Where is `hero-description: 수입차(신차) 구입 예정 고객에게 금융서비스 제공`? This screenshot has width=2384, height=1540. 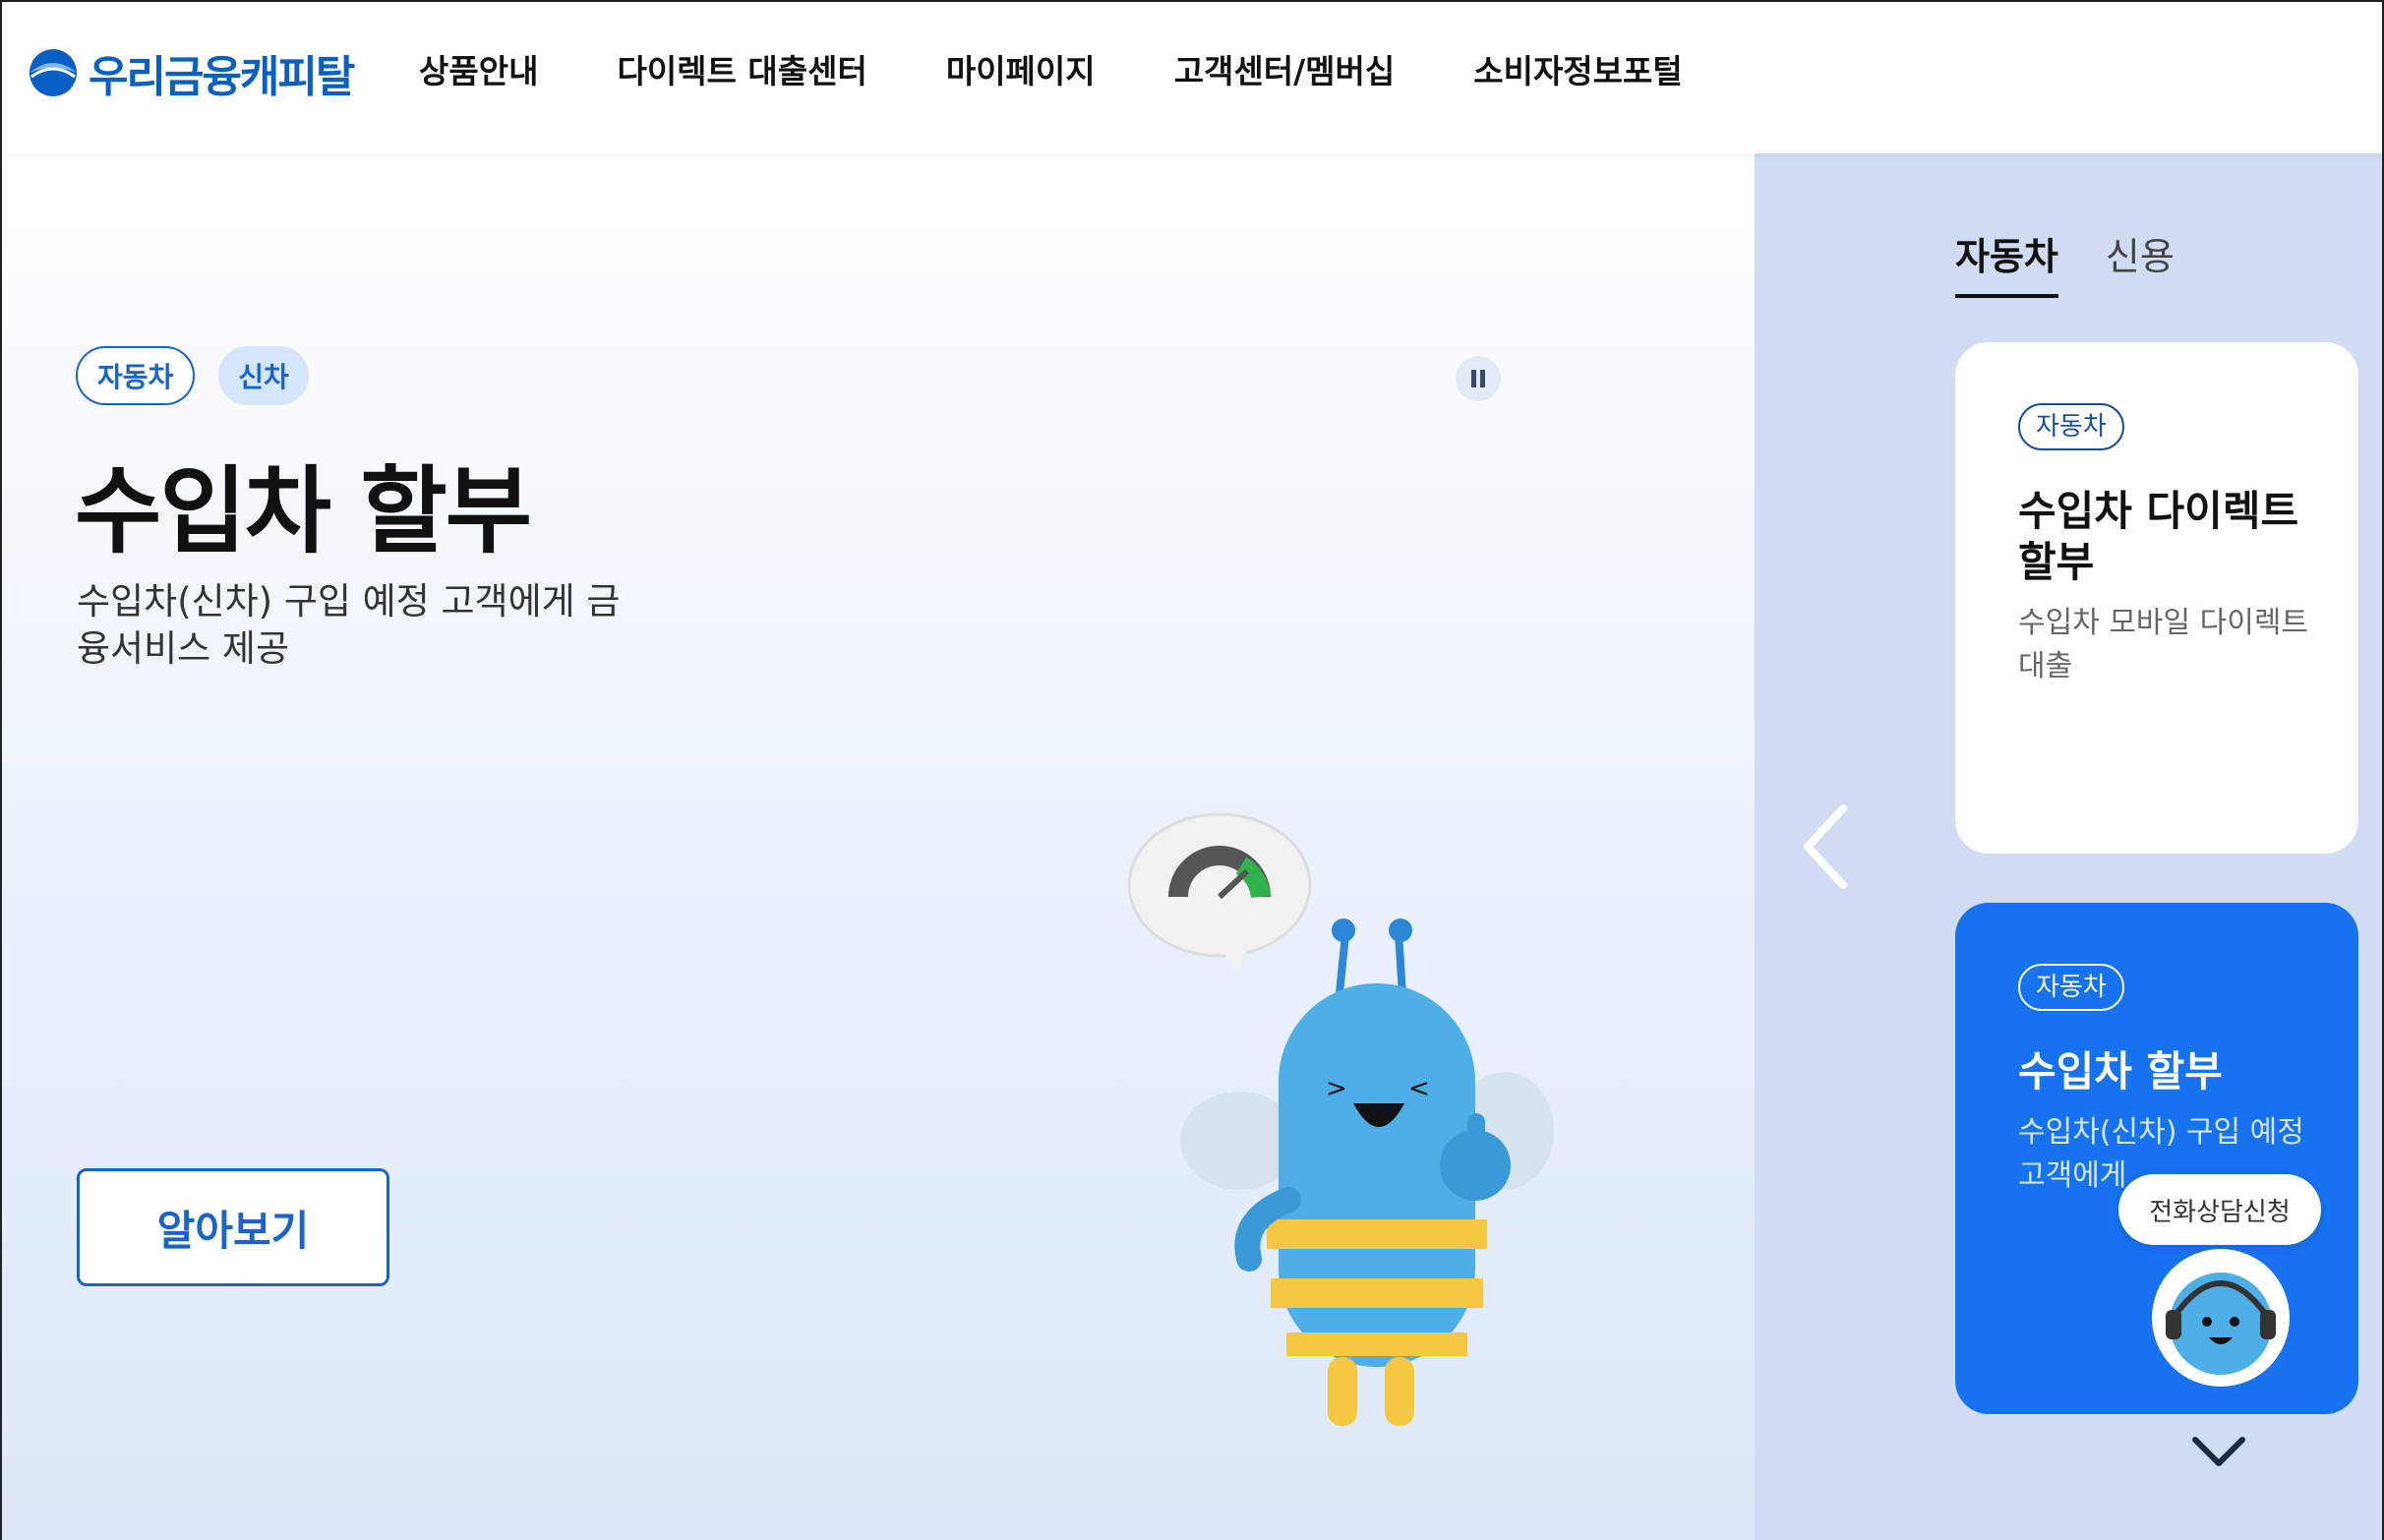
hero-description: 수입차(신차) 구입 예정 고객에게 금융서비스 제공 is located at coordinates (349, 625).